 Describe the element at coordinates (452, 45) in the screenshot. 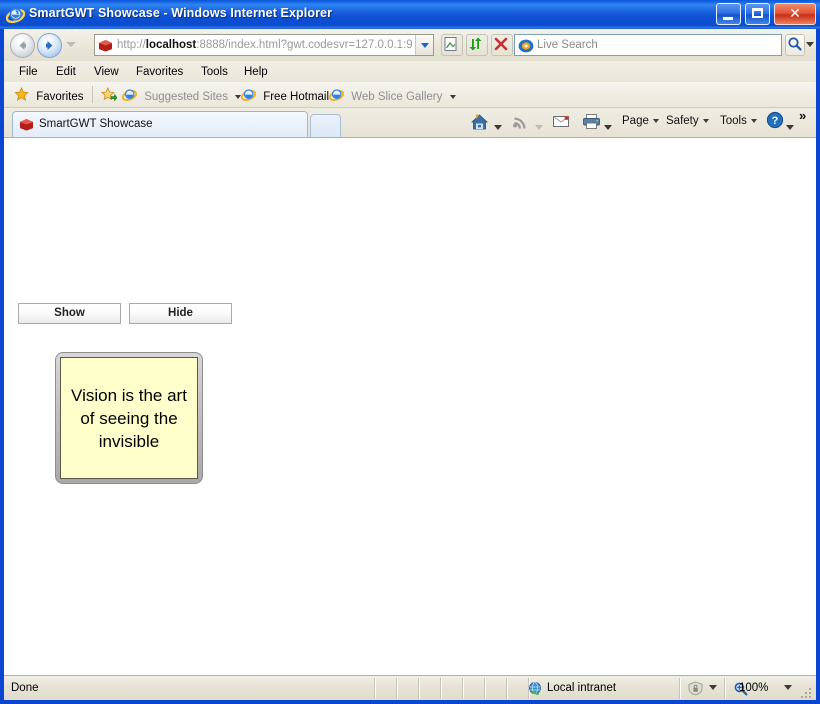

I see `compatibility-view-button` at that location.